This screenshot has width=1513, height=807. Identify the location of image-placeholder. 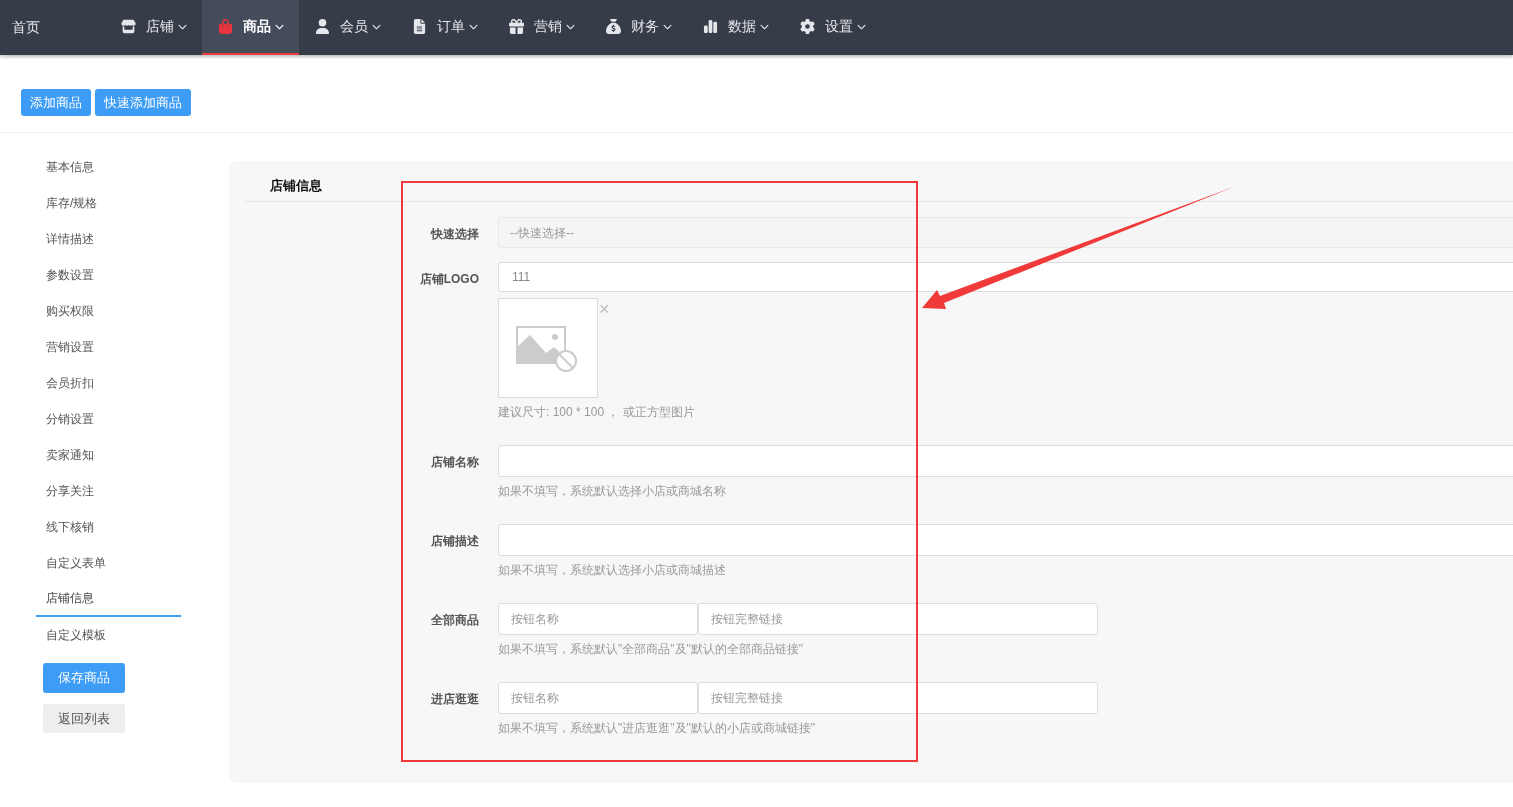
(548, 348).